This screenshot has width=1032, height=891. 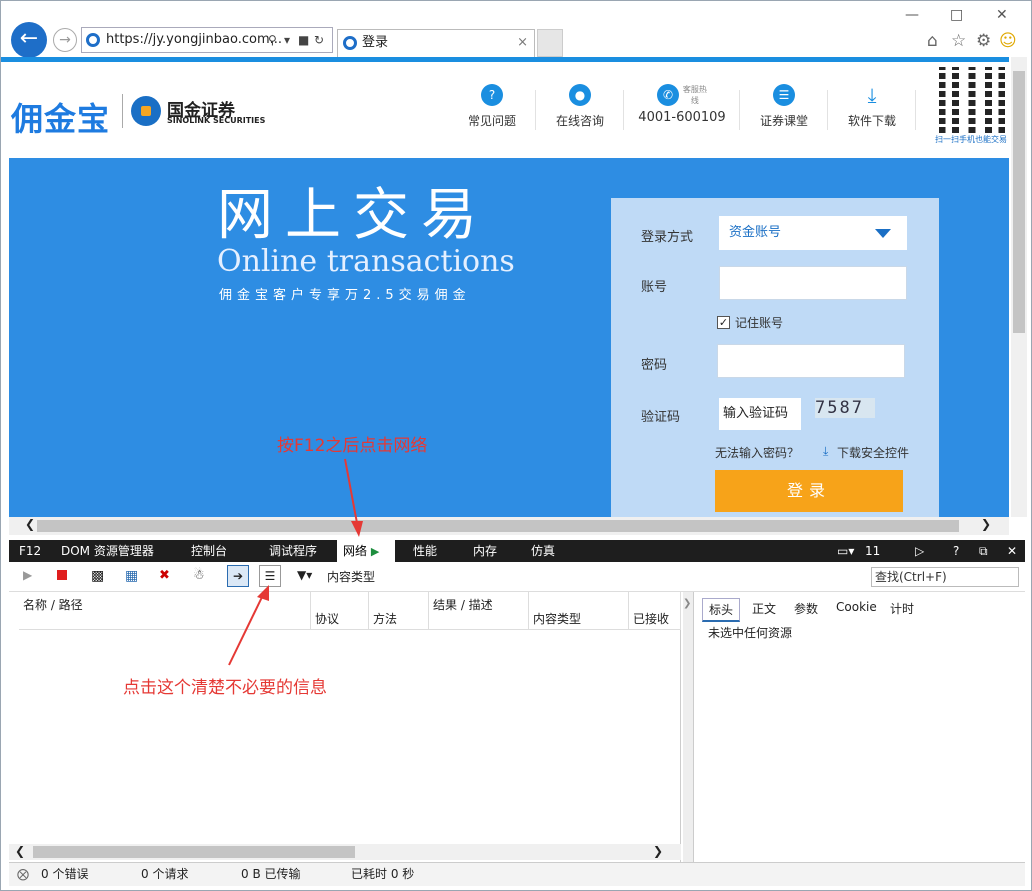 I want to click on annotation-arrows, so click(x=295, y=562).